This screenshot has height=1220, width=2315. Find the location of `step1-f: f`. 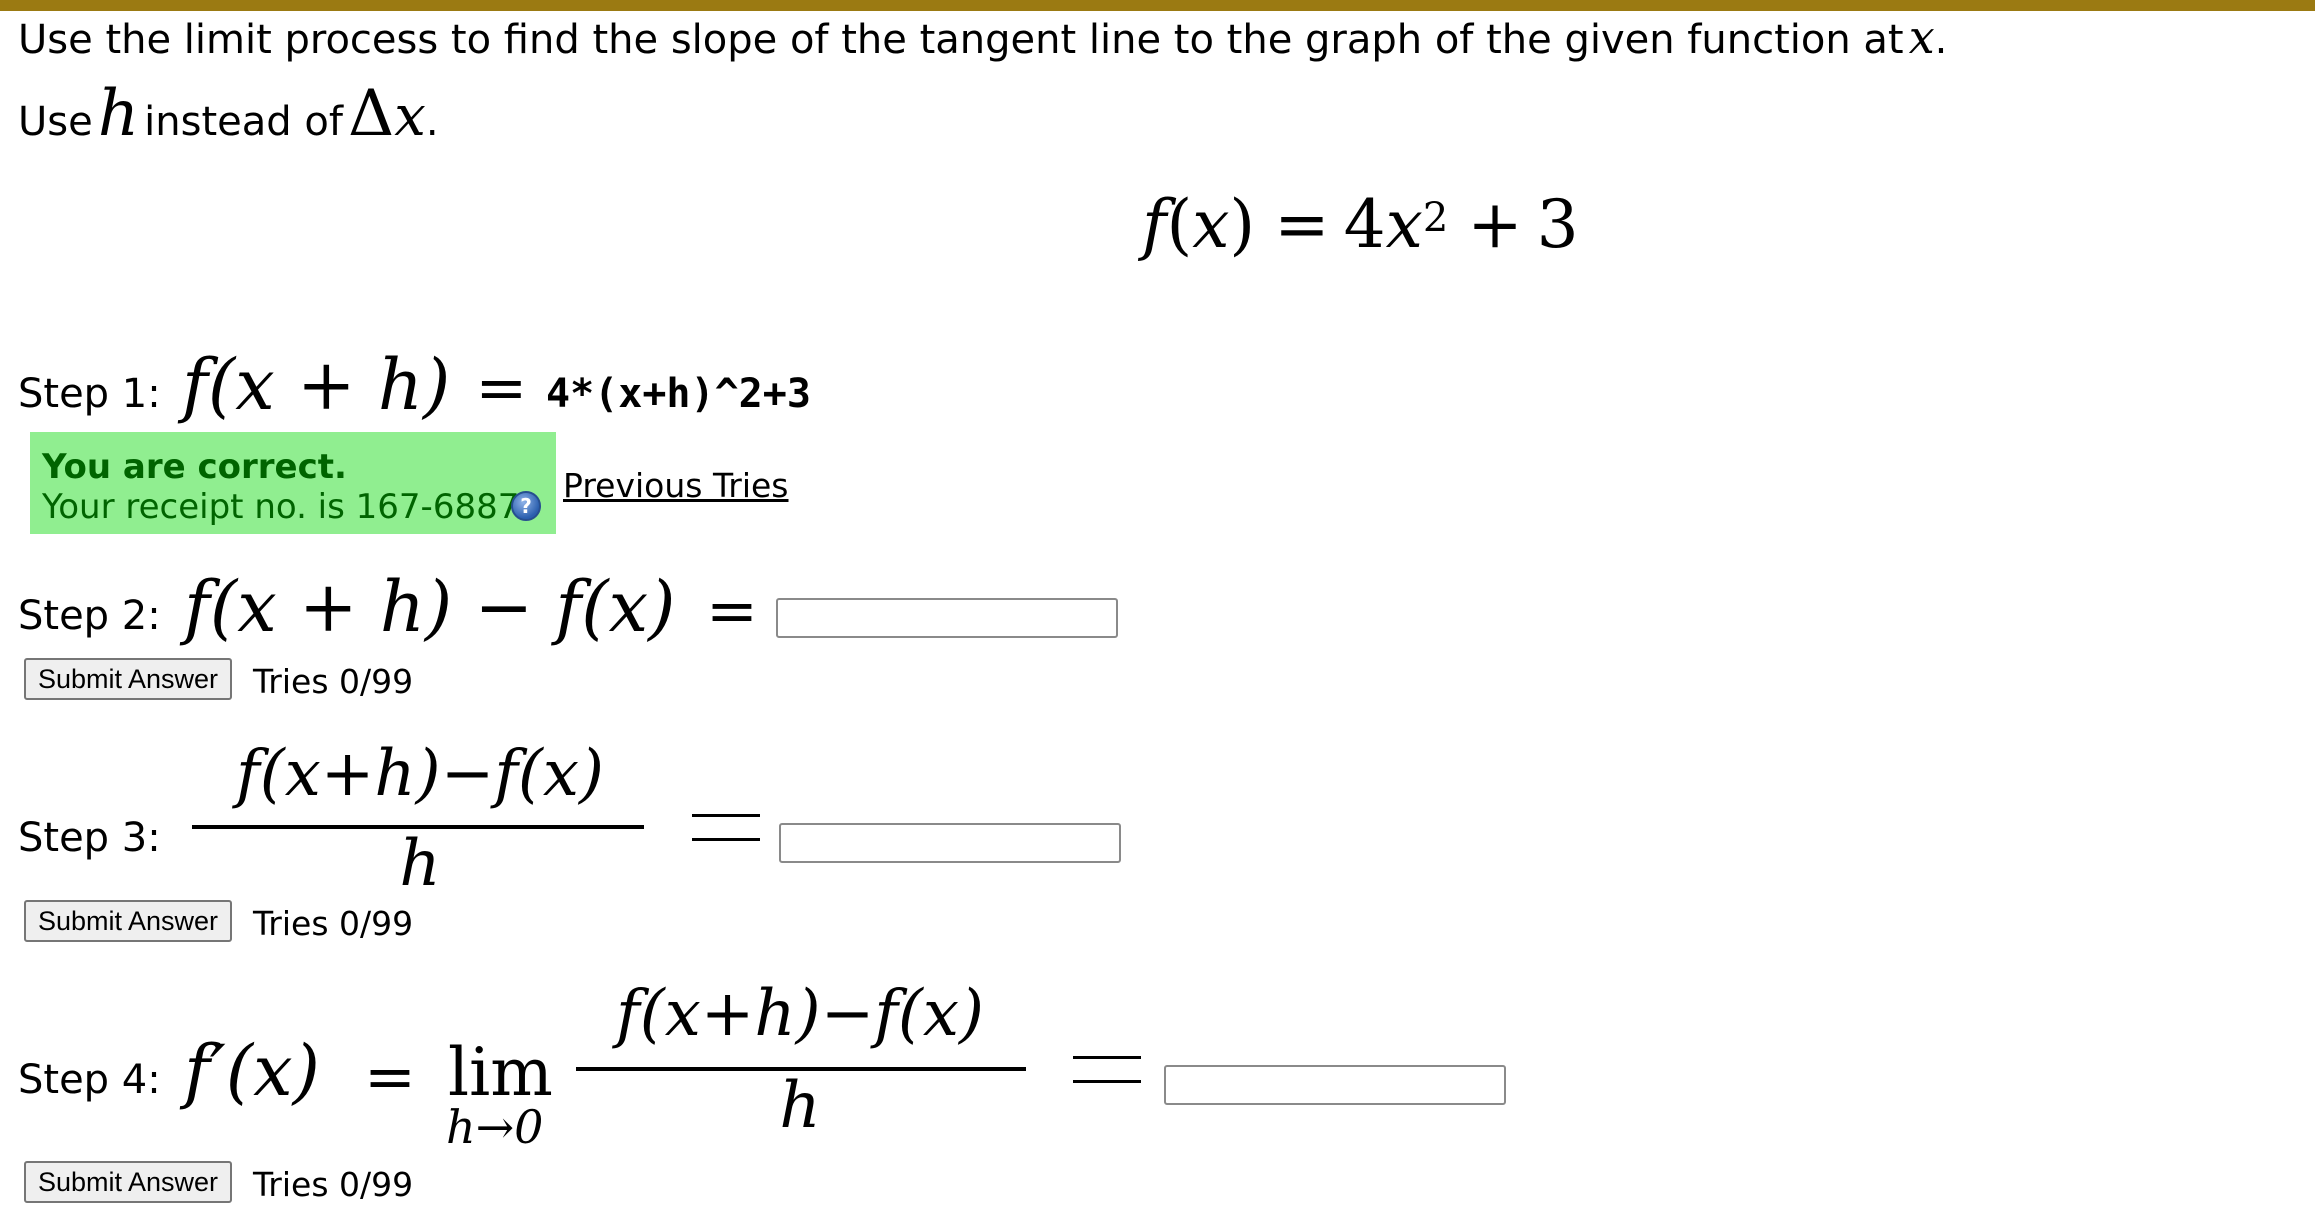

step1-f: f is located at coordinates (195, 385).